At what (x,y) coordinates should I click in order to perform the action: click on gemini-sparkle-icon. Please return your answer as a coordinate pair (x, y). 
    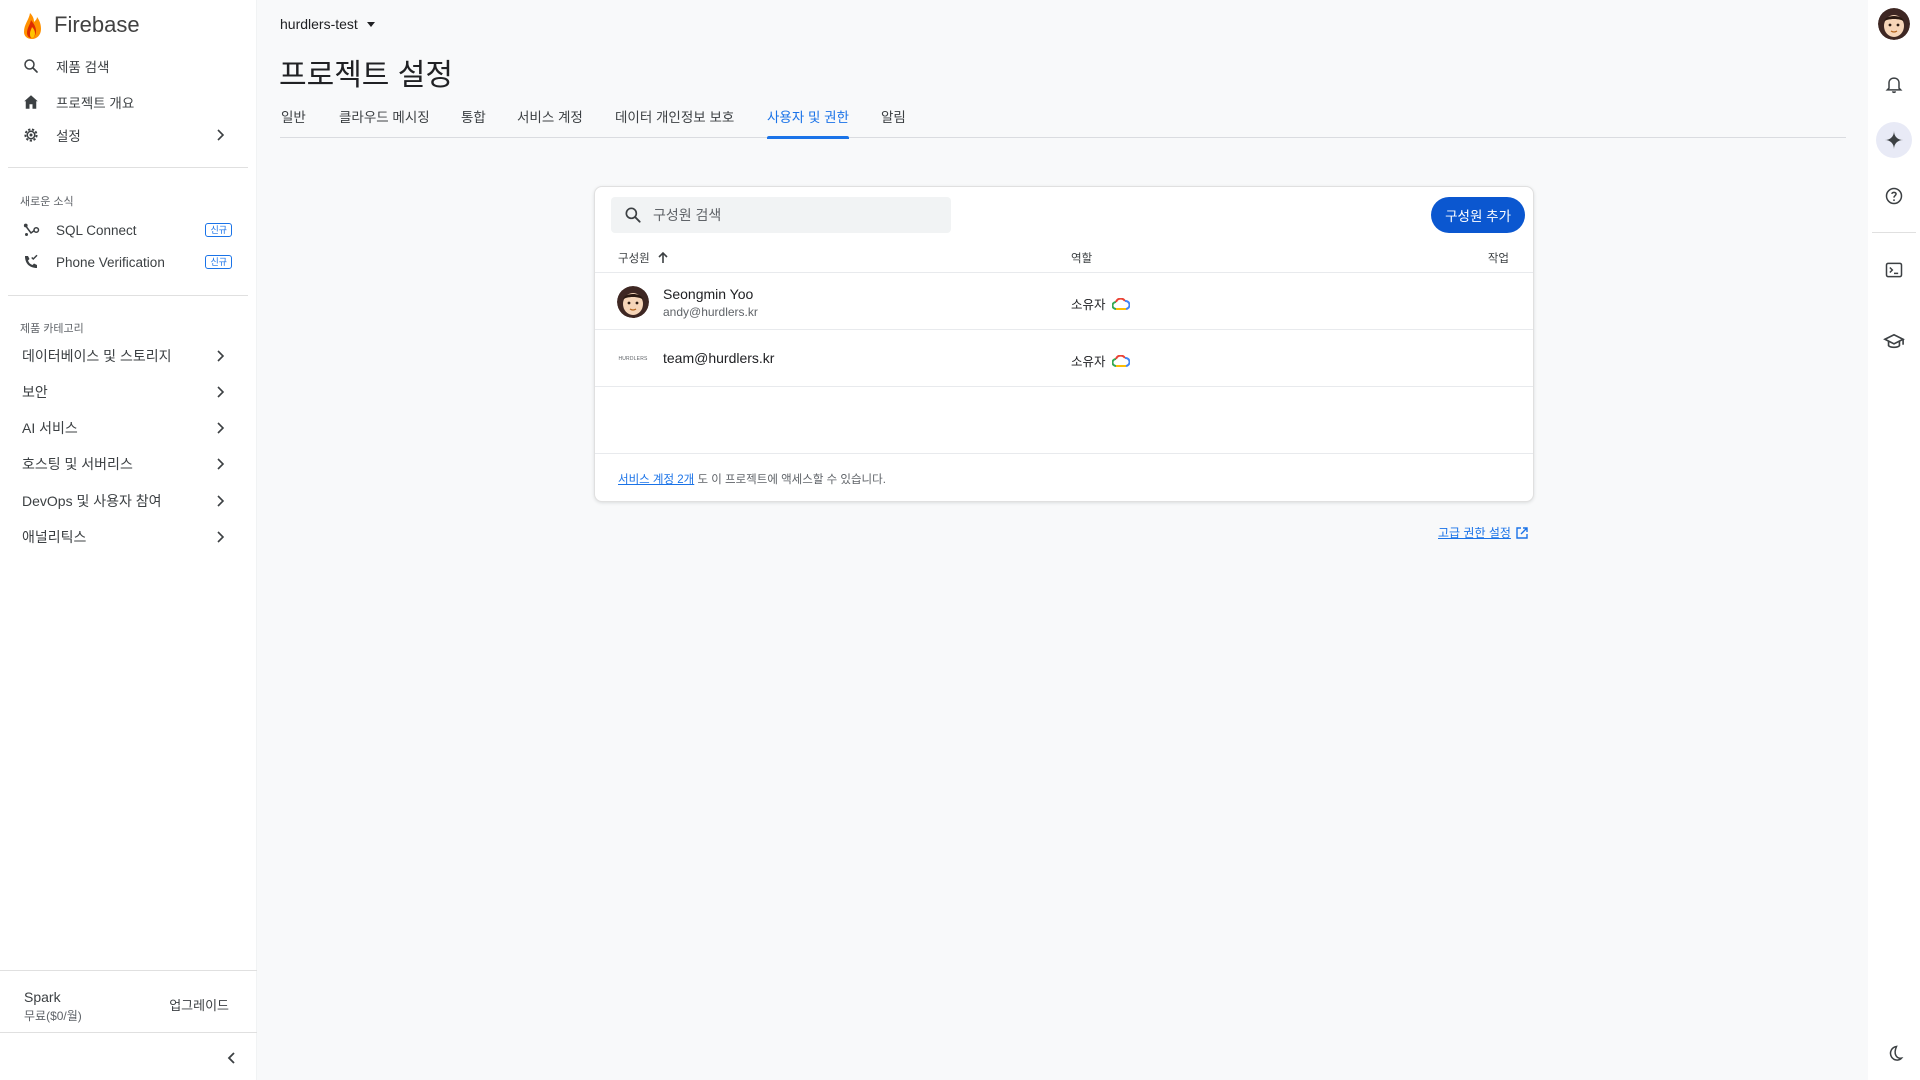
    Looking at the image, I should click on (1894, 140).